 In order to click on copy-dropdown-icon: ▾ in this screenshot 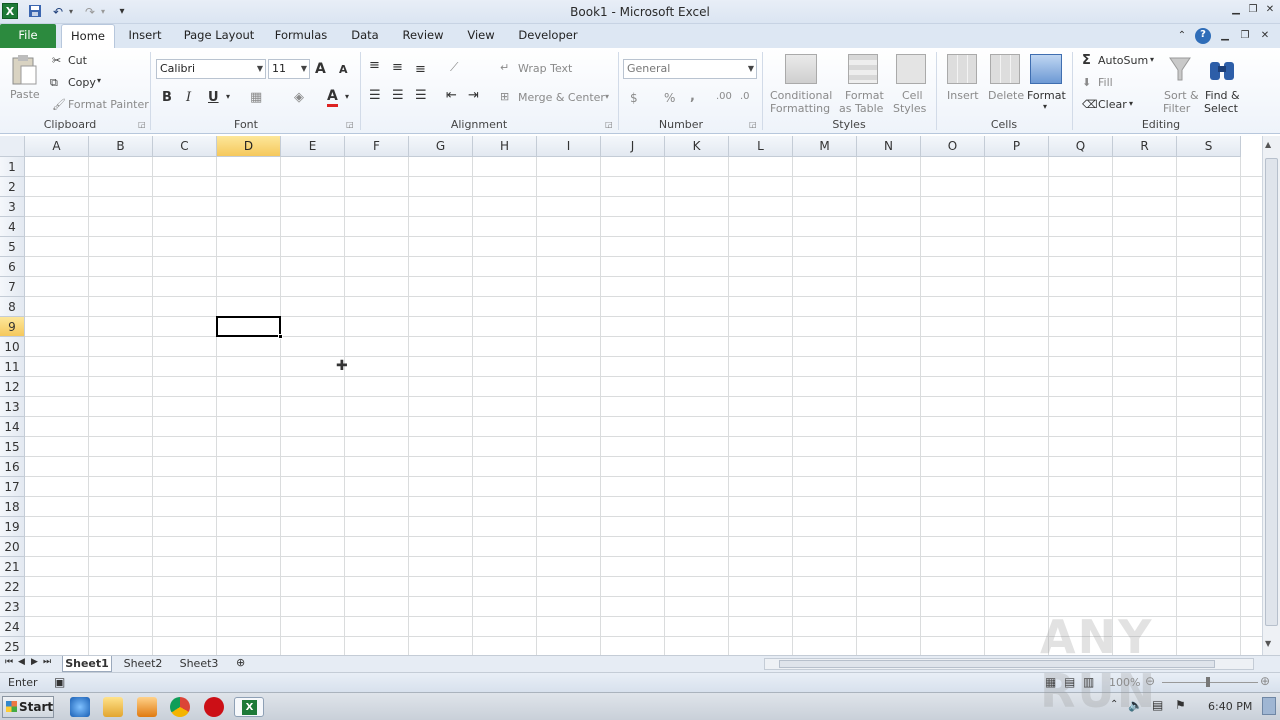, I will do `click(99, 80)`.